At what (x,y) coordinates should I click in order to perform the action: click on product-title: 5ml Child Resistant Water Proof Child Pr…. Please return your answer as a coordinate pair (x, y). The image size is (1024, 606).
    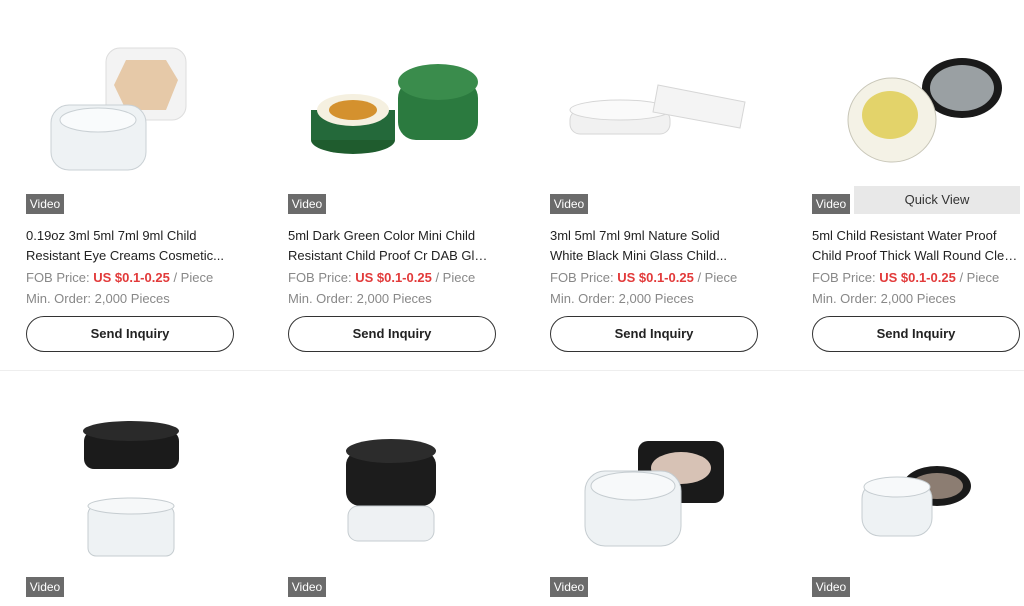
    Looking at the image, I should click on (916, 246).